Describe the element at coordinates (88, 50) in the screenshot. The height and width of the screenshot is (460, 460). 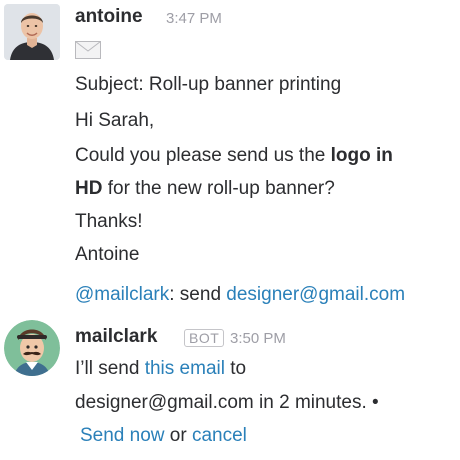
I see `envelope-icon` at that location.